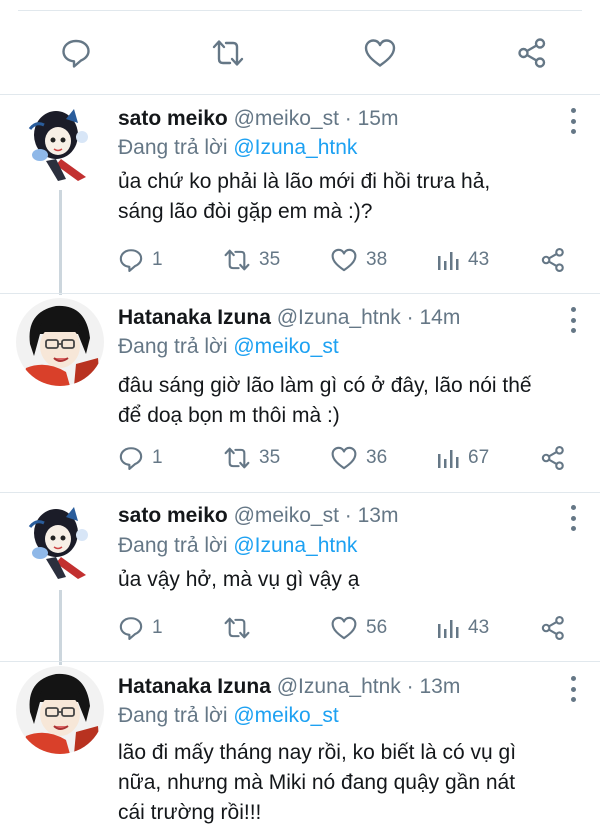  I want to click on like-button, so click(380, 53).